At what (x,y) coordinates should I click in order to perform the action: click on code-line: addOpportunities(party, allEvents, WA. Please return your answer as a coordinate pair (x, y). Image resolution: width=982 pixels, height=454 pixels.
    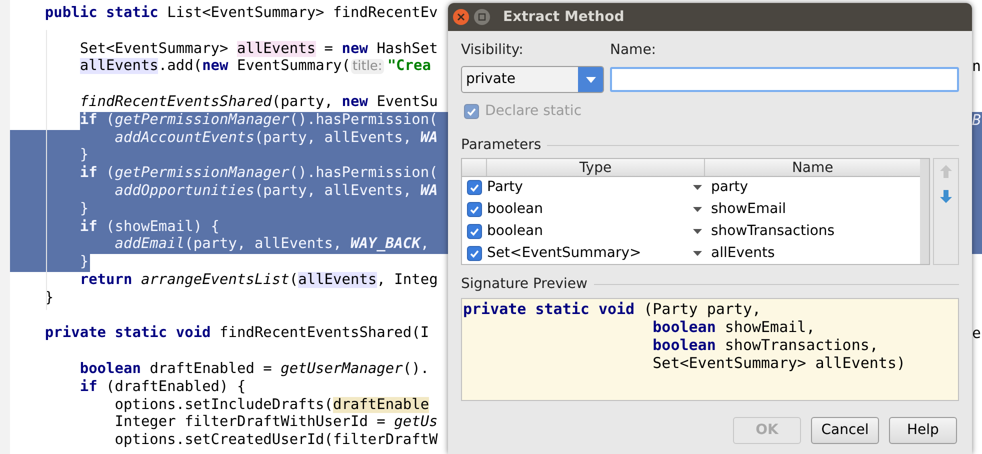
    Looking at the image, I should click on (276, 190).